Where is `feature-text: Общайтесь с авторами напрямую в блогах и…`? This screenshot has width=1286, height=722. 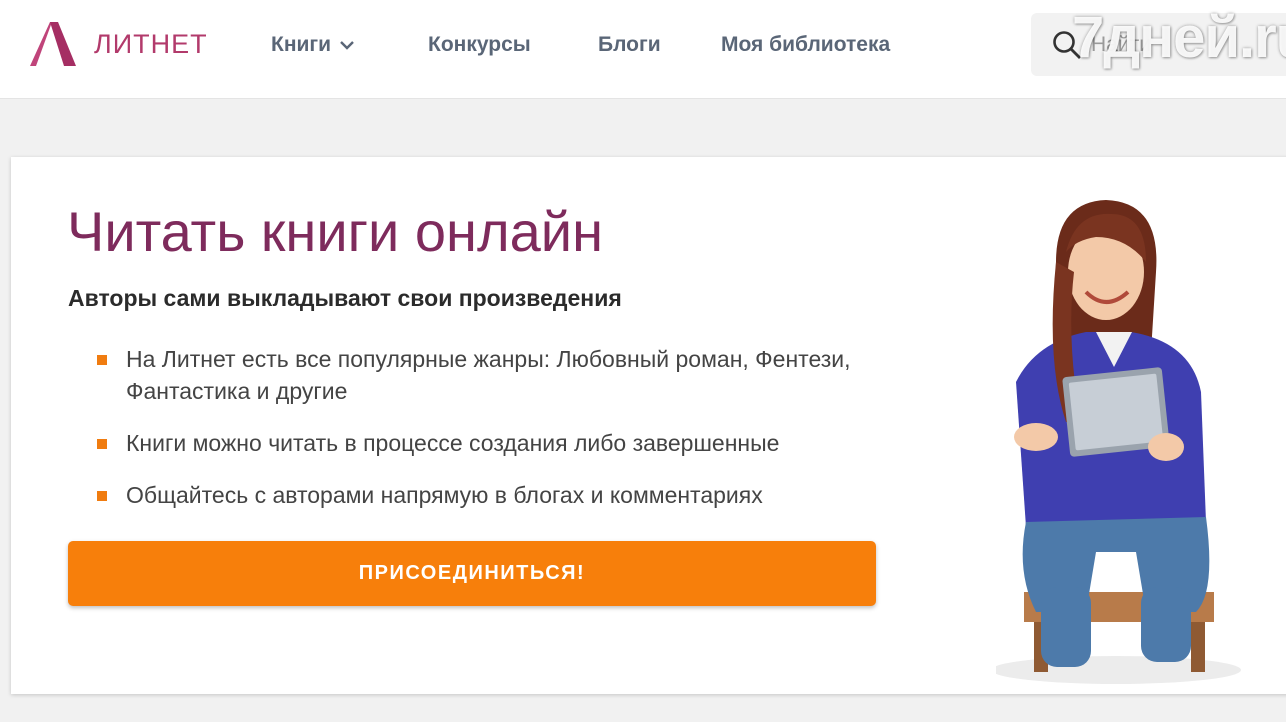
feature-text: Общайтесь с авторами напрямую в блогах и… is located at coordinates (444, 495).